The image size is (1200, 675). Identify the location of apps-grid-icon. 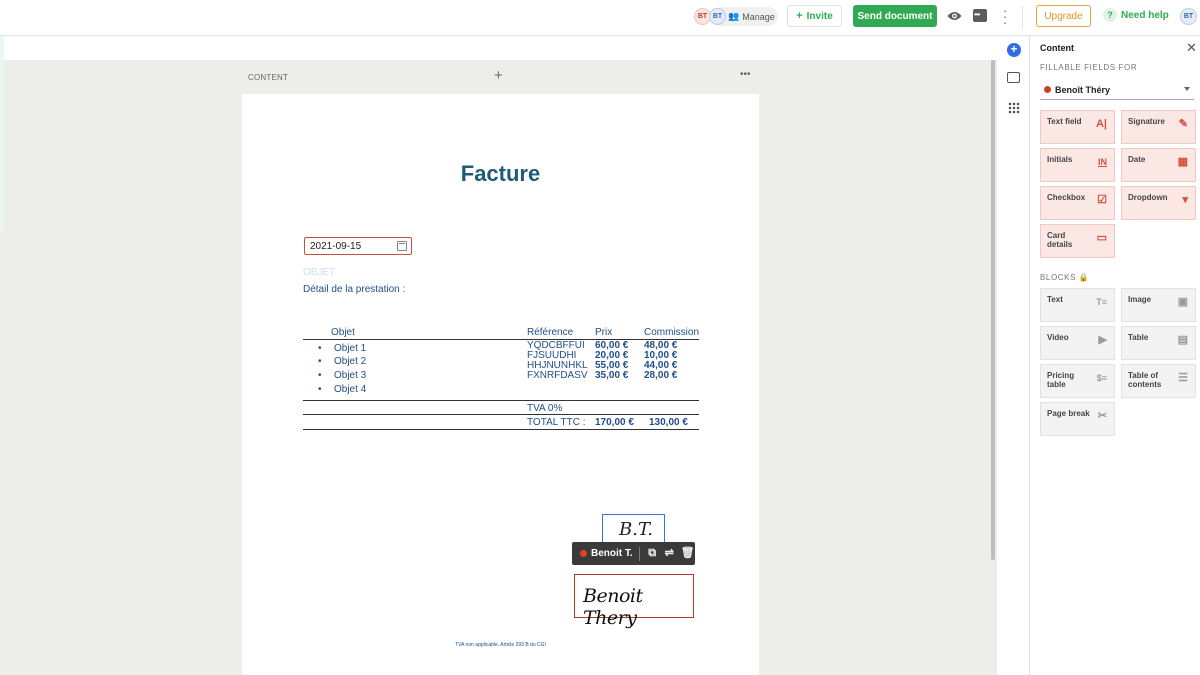
(1014, 108).